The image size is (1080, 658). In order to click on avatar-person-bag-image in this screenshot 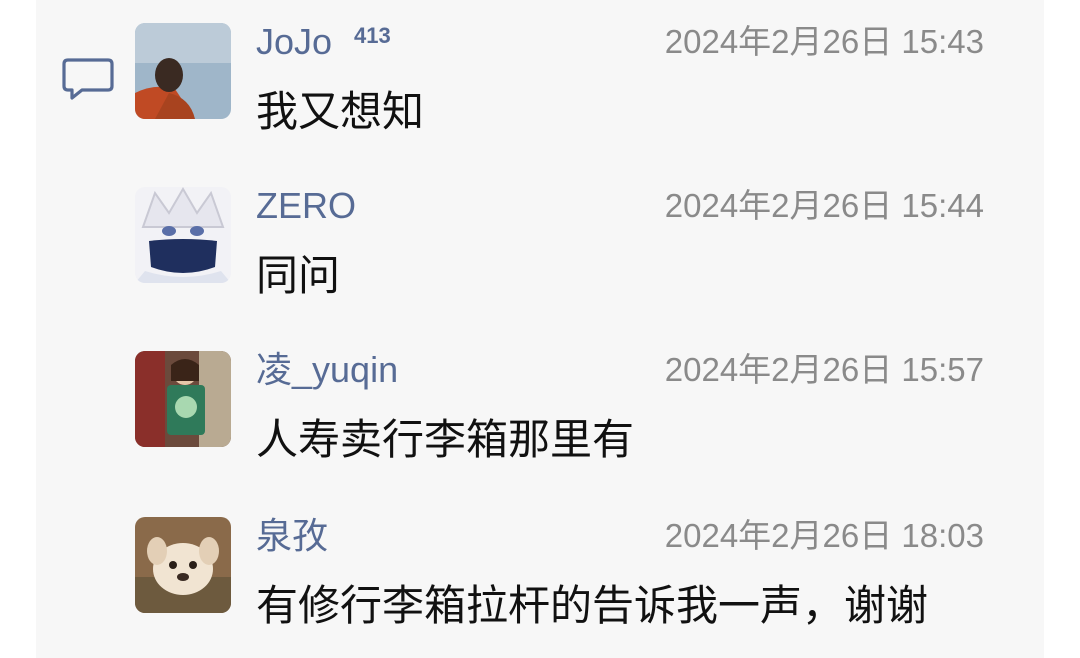, I will do `click(183, 399)`.